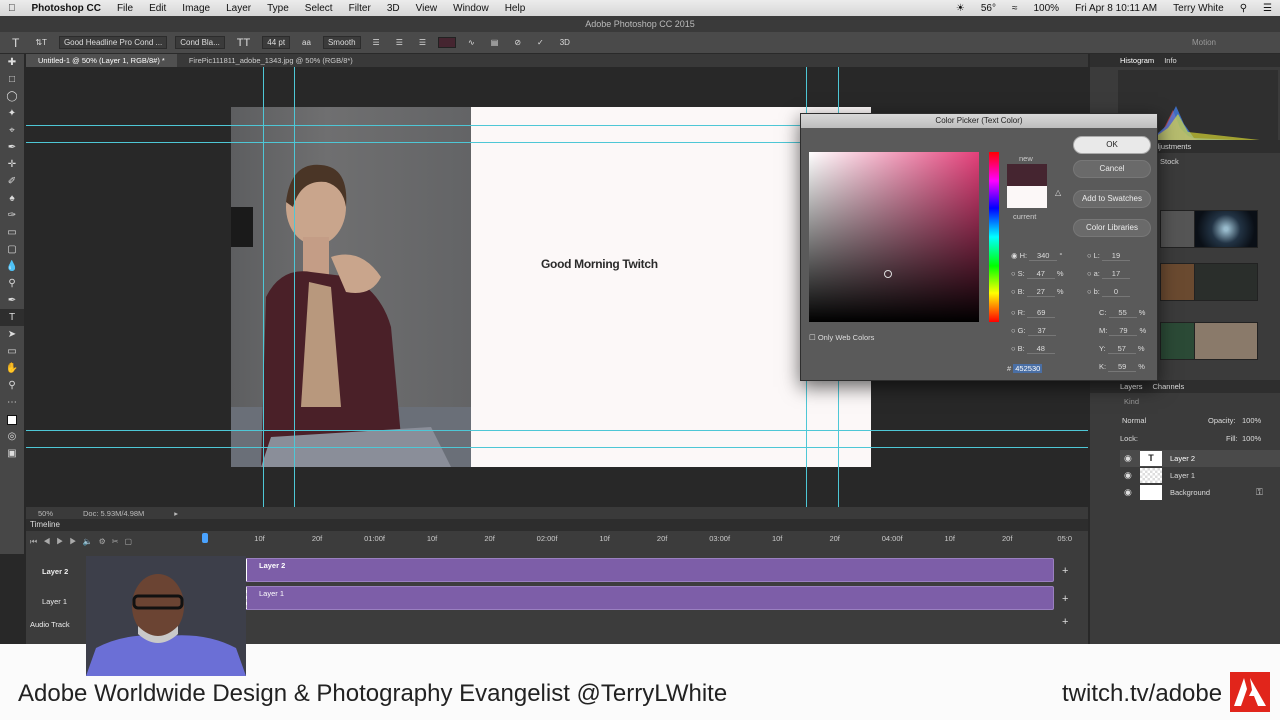  Describe the element at coordinates (12, 198) in the screenshot. I see `clone-stamp-icon: ♠` at that location.